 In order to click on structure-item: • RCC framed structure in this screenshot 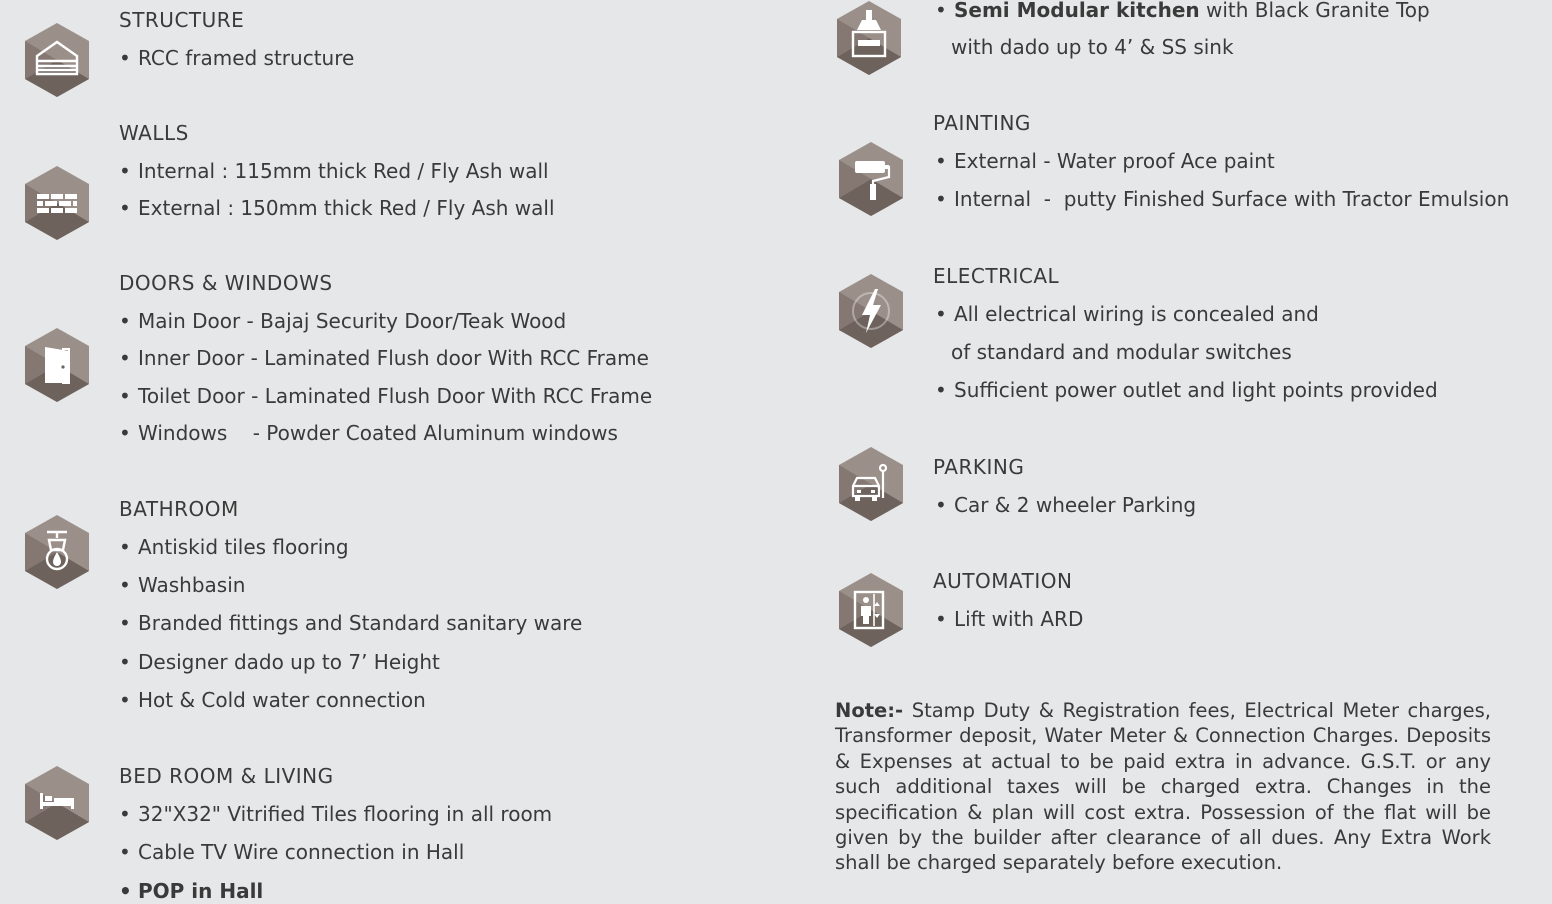, I will do `click(237, 58)`.